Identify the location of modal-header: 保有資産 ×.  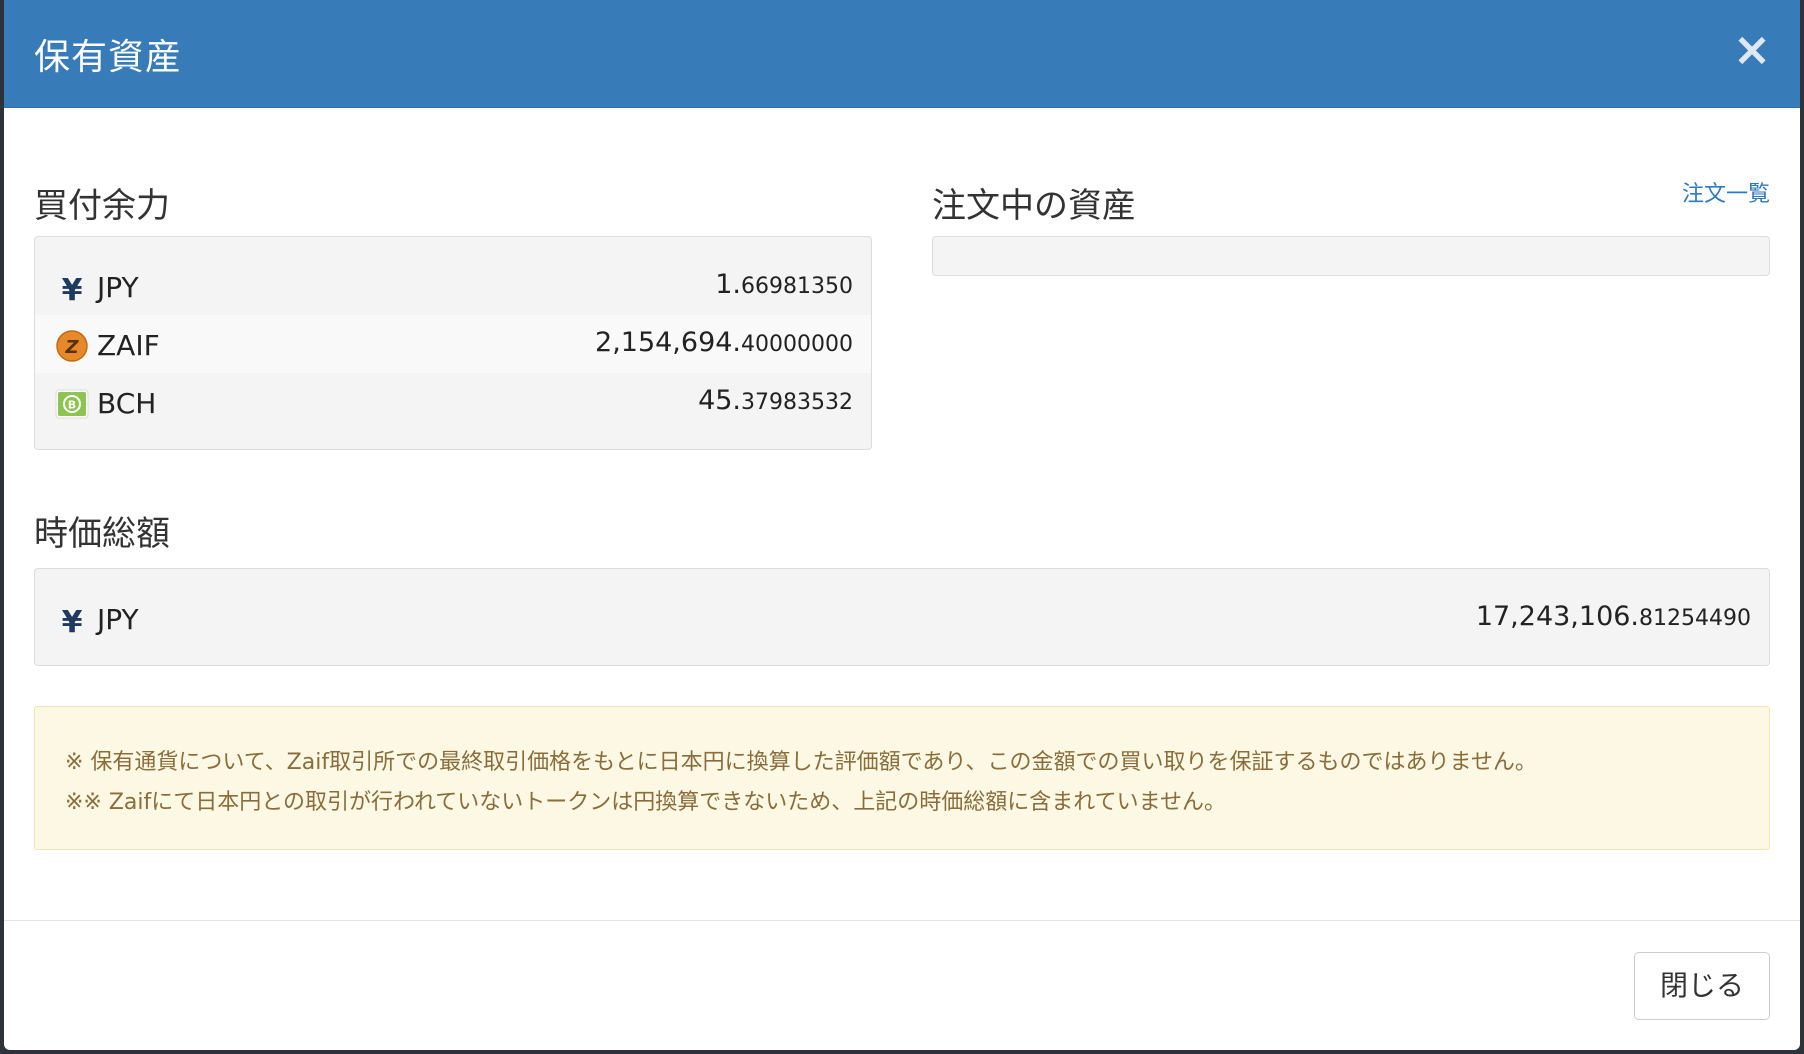
(902, 54).